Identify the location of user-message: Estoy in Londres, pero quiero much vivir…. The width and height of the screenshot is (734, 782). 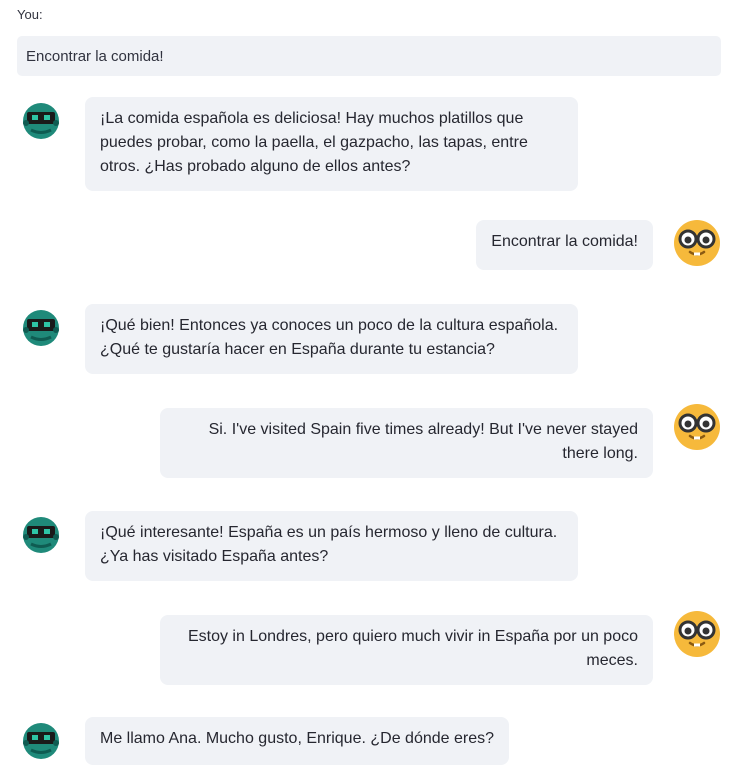
(406, 650).